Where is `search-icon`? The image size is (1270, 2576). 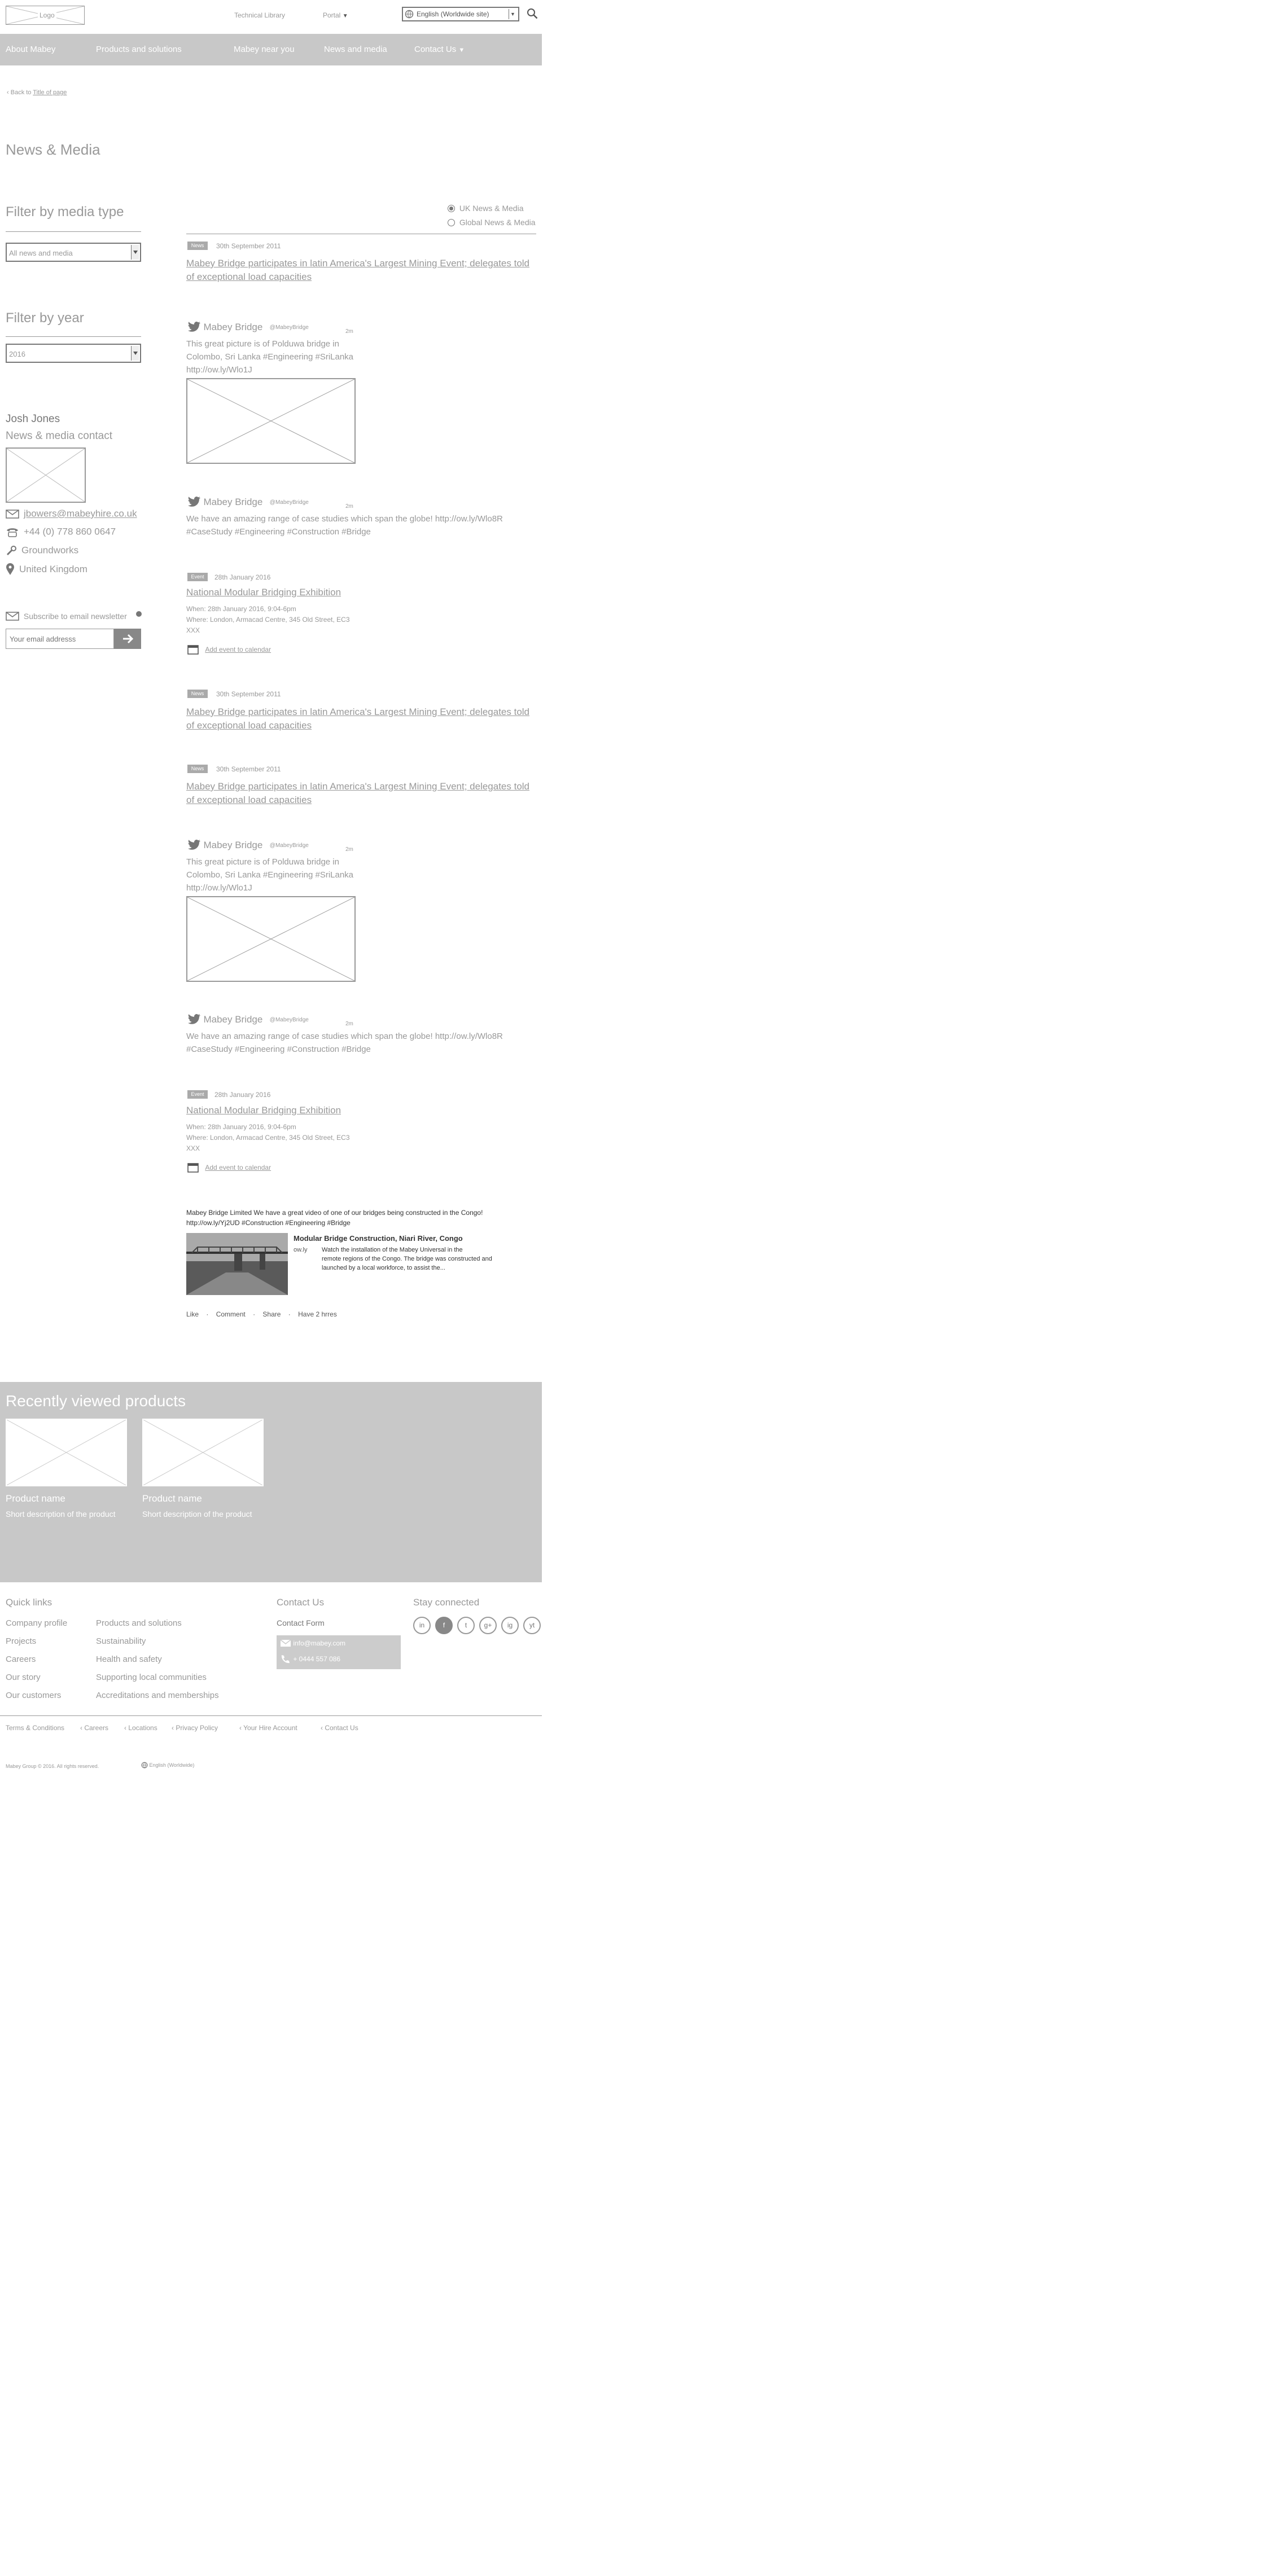
search-icon is located at coordinates (532, 13).